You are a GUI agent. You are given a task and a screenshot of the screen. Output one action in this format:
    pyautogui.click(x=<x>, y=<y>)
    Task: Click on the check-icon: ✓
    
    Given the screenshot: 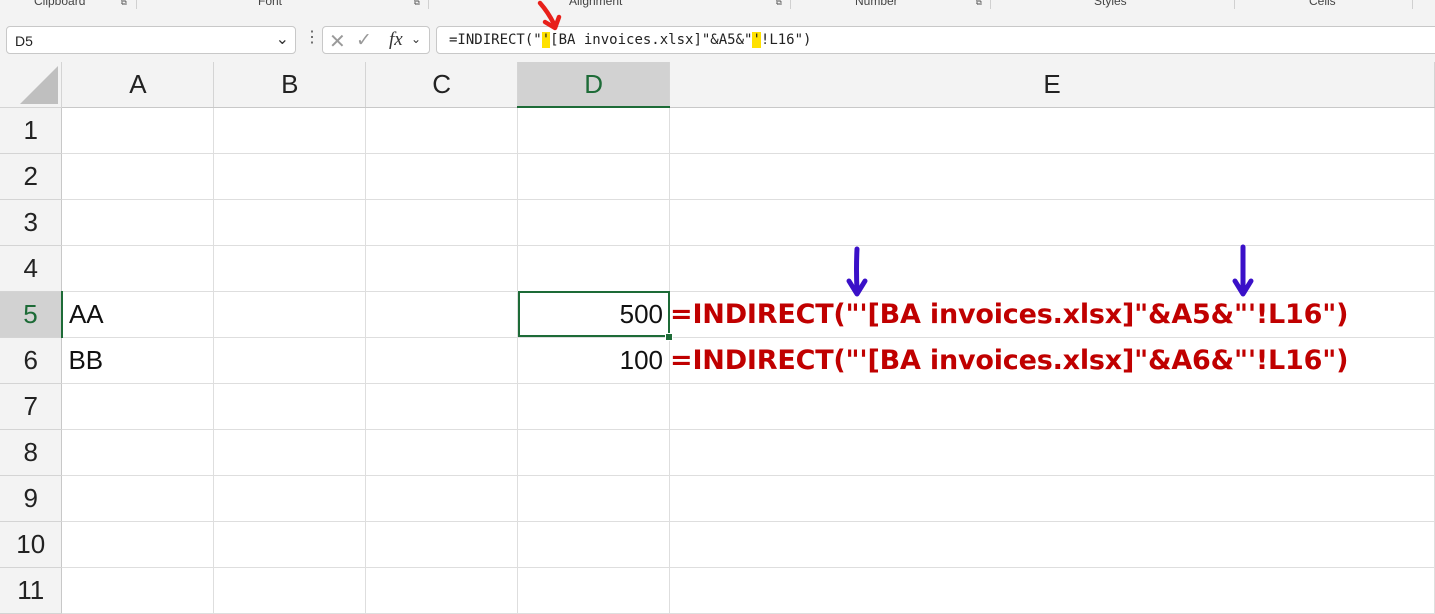 What is the action you would take?
    pyautogui.click(x=364, y=40)
    